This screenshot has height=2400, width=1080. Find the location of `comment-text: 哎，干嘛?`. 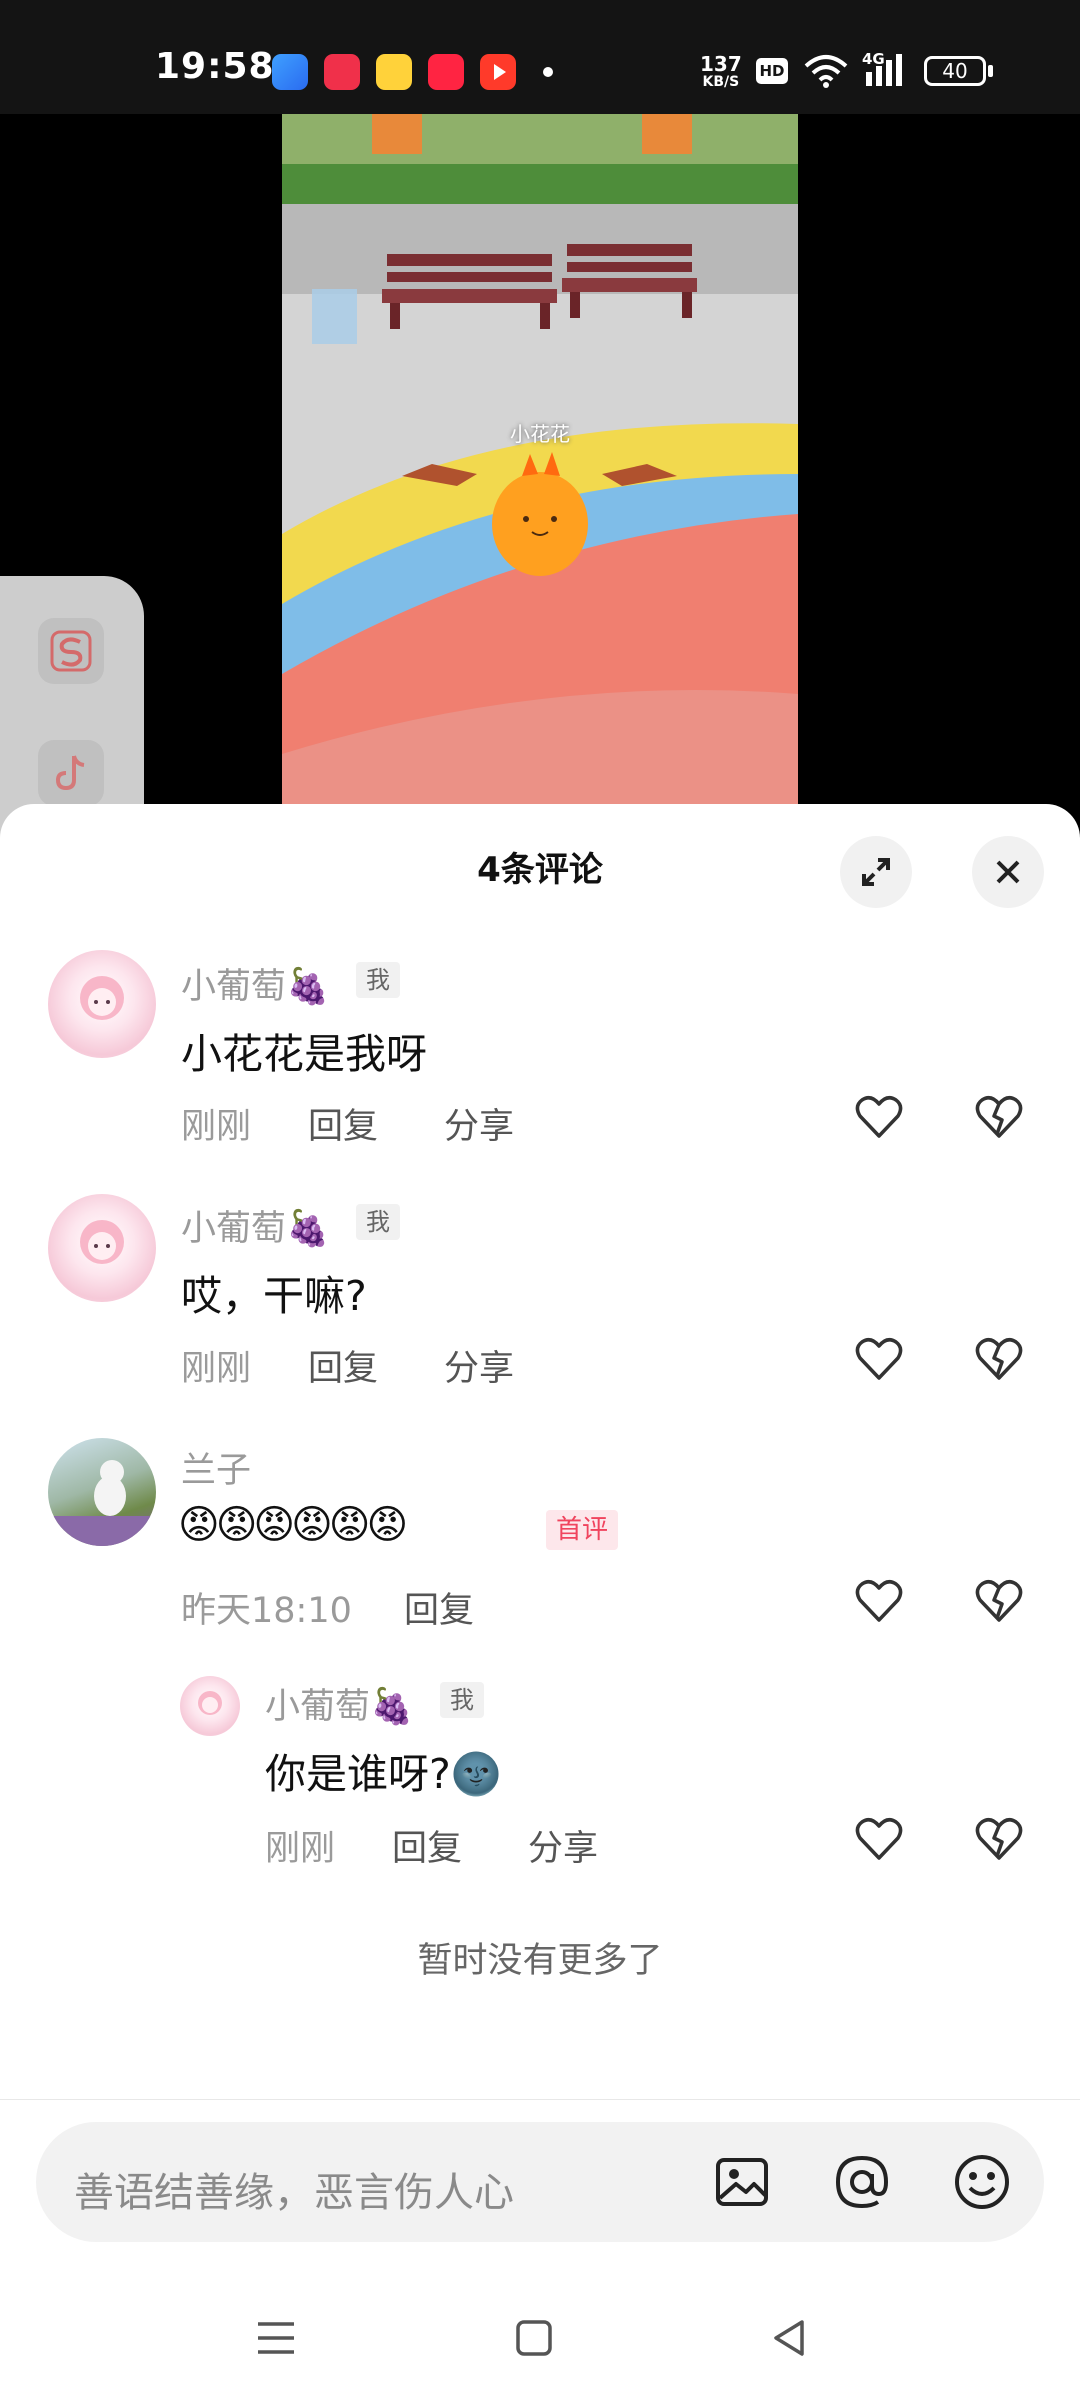

comment-text: 哎，干嘛? is located at coordinates (274, 1292).